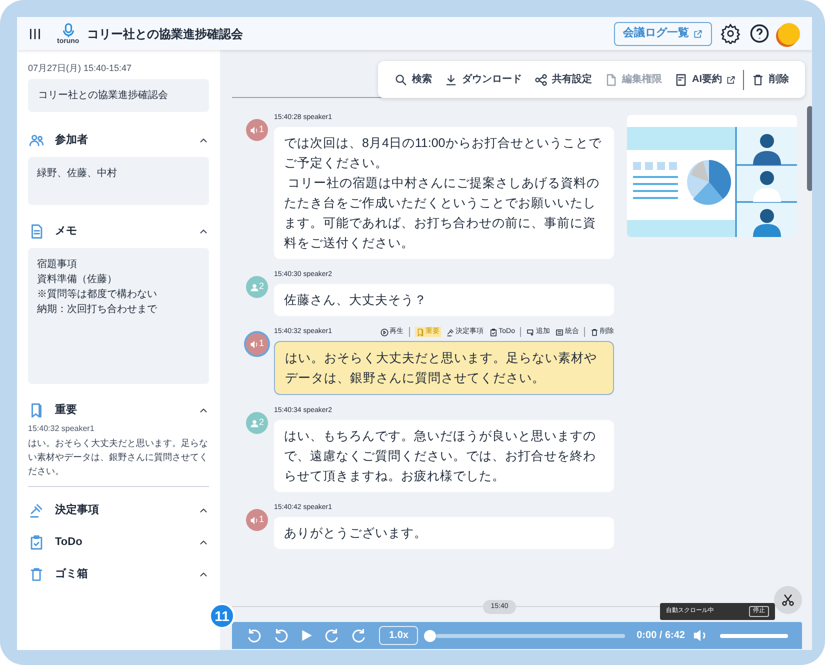 This screenshot has width=825, height=665. Describe the element at coordinates (483, 79) in the screenshot. I see `toolbar-button: ダウンロード` at that location.